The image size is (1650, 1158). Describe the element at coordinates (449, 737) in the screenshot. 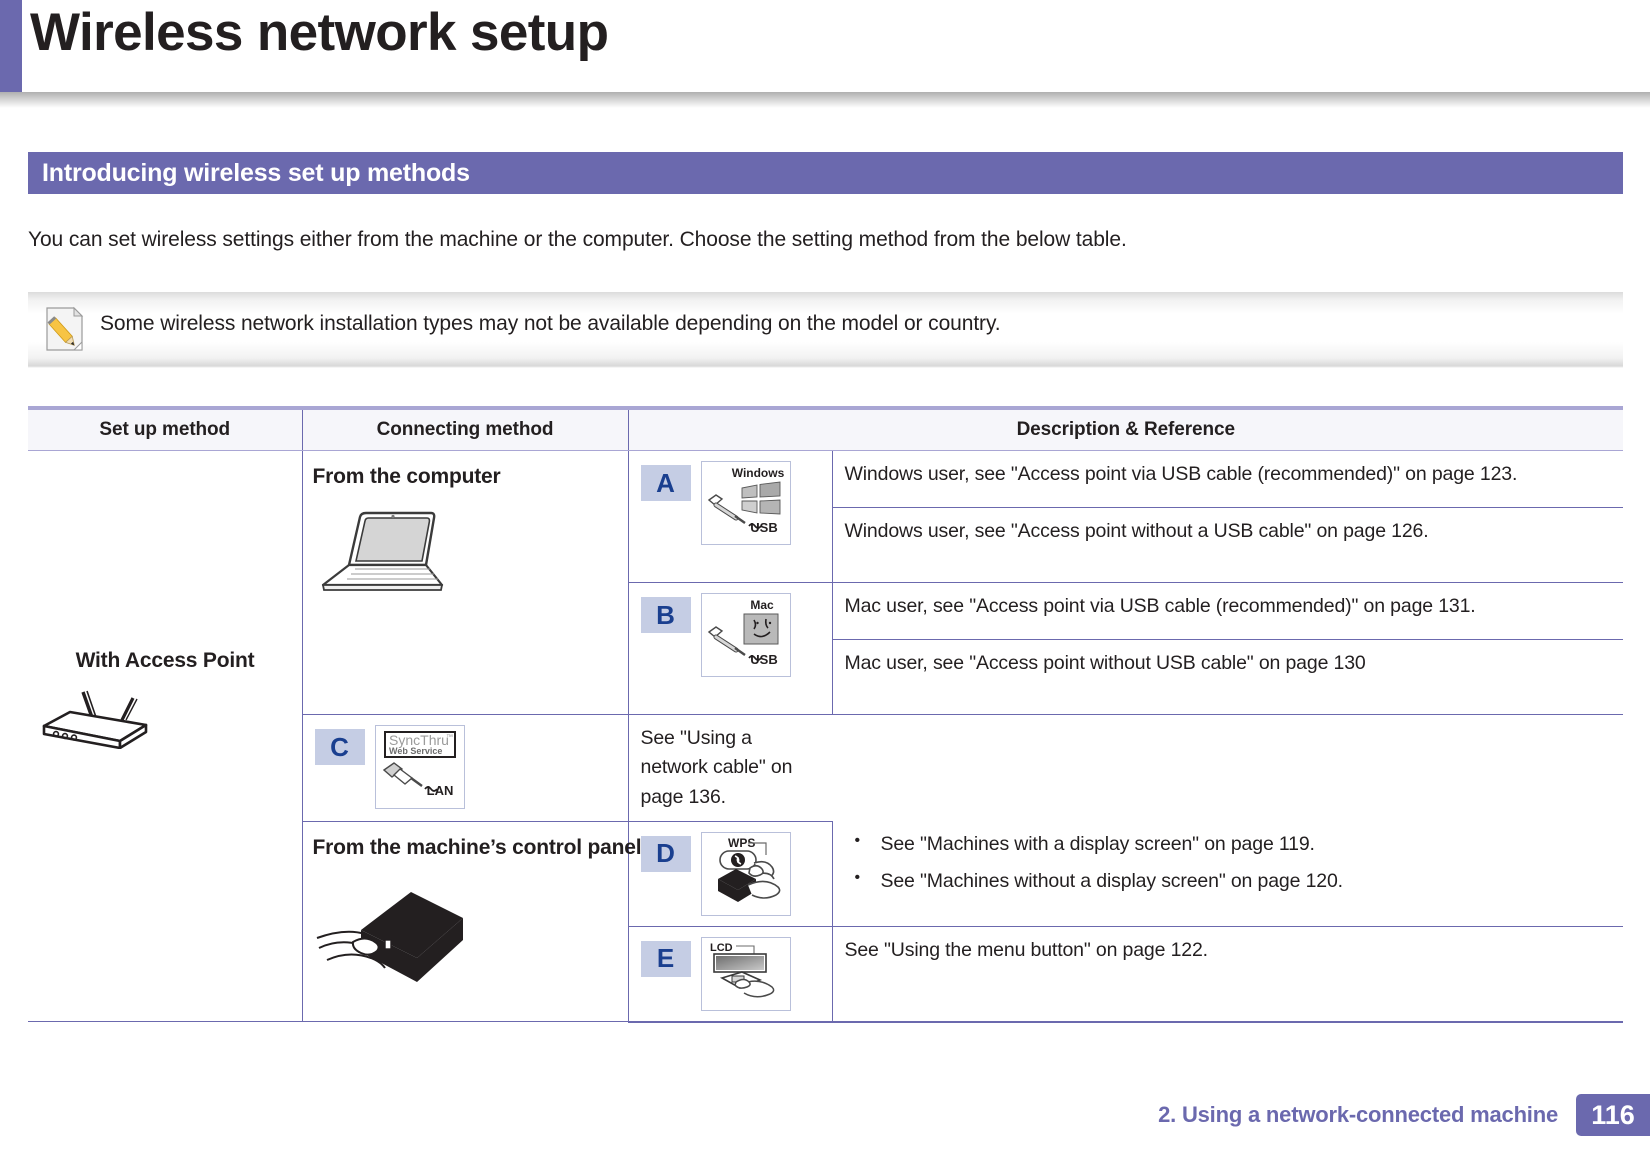

I see `svg-text: ™` at that location.